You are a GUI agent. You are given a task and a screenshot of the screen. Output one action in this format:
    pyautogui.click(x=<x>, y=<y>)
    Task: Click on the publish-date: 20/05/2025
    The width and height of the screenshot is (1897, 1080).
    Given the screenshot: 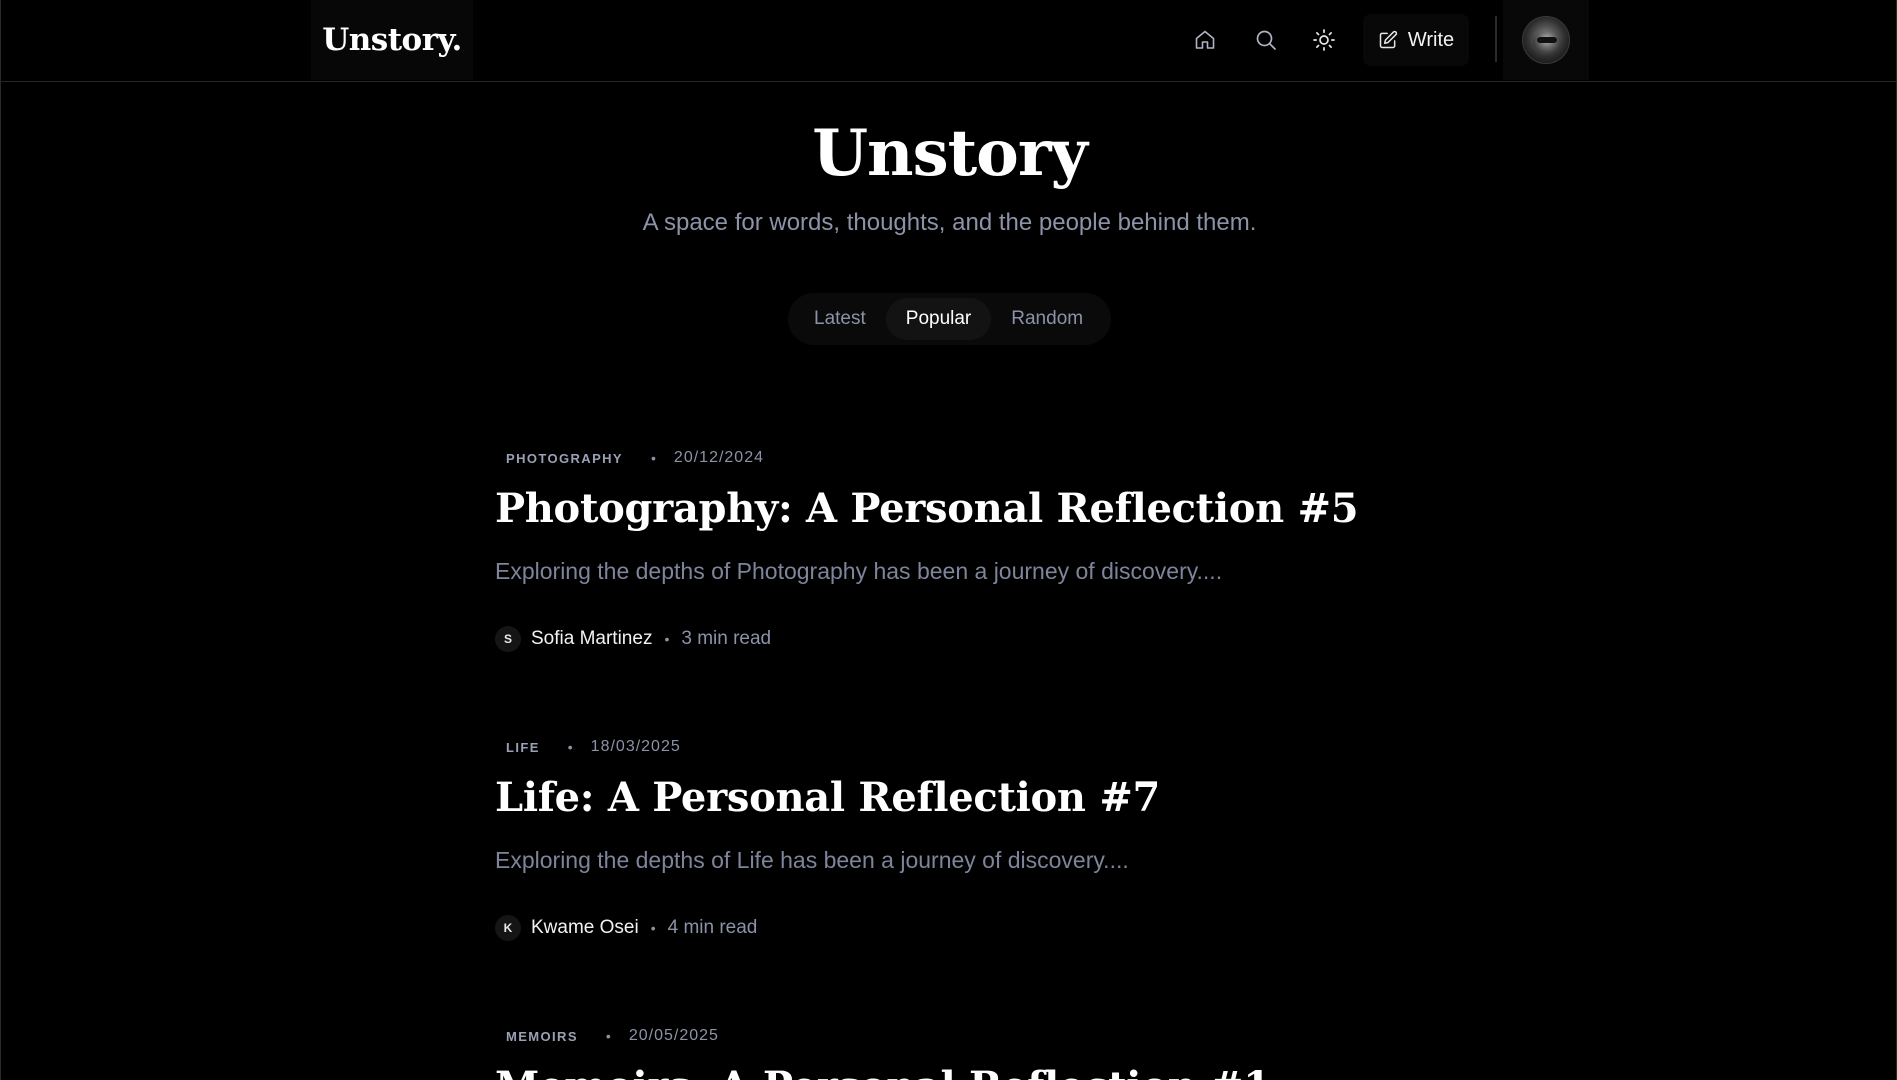 What is the action you would take?
    pyautogui.click(x=673, y=1035)
    